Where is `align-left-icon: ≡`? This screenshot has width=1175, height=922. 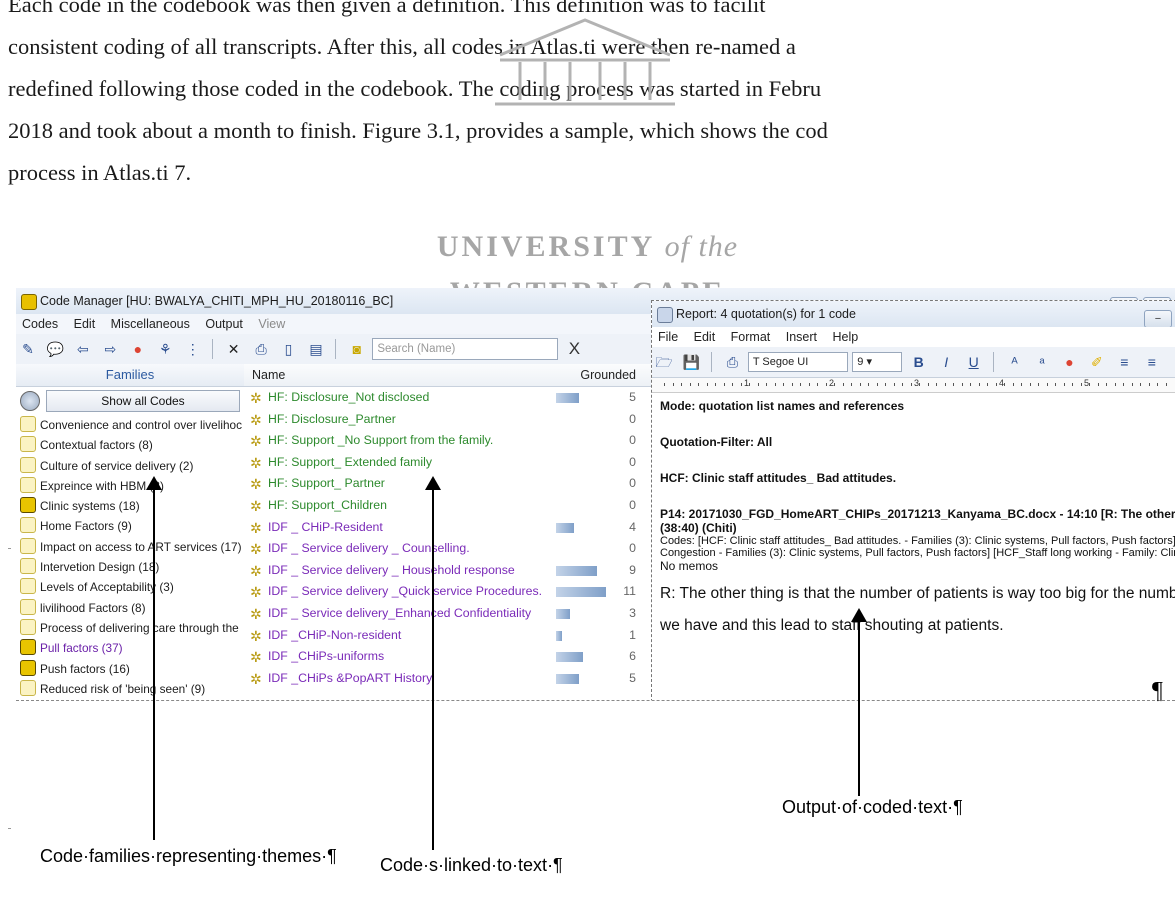
align-left-icon: ≡ is located at coordinates (1124, 362).